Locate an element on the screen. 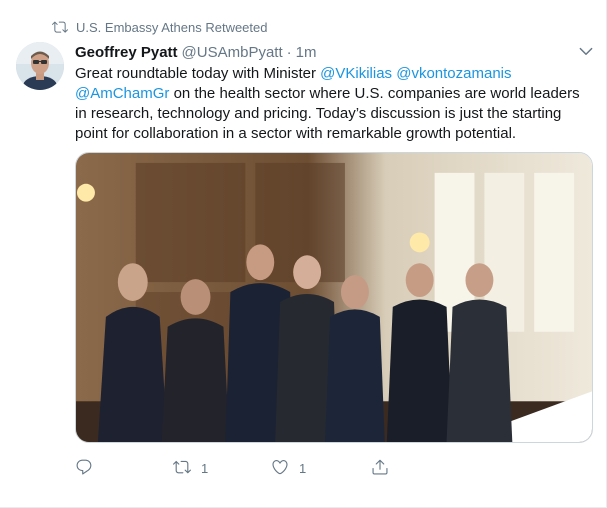 The width and height of the screenshot is (607, 508). retweet-button: 1 is located at coordinates (190, 468).